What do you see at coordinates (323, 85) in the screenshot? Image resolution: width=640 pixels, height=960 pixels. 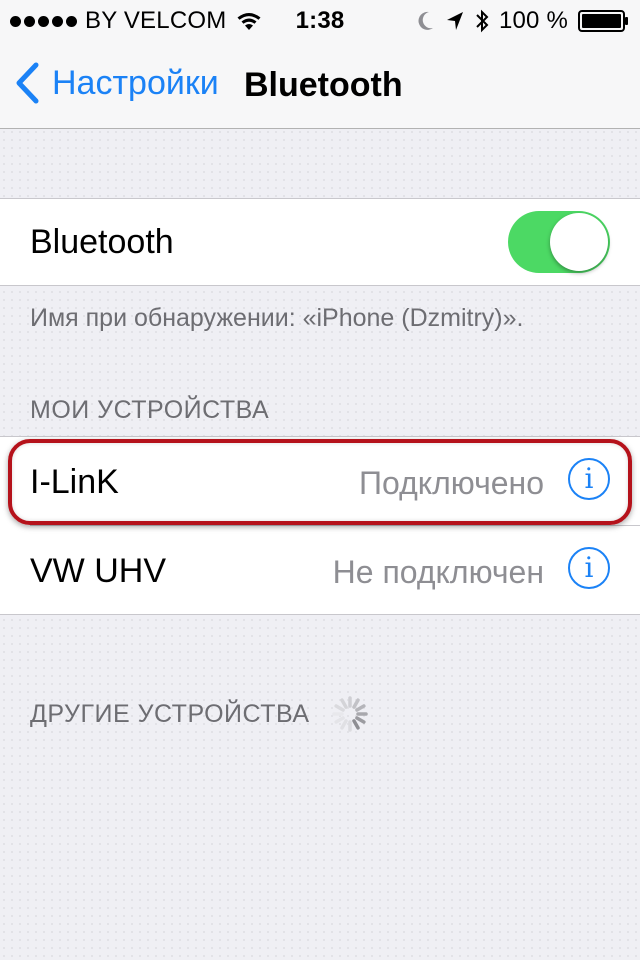 I see `page-title: Bluetooth` at bounding box center [323, 85].